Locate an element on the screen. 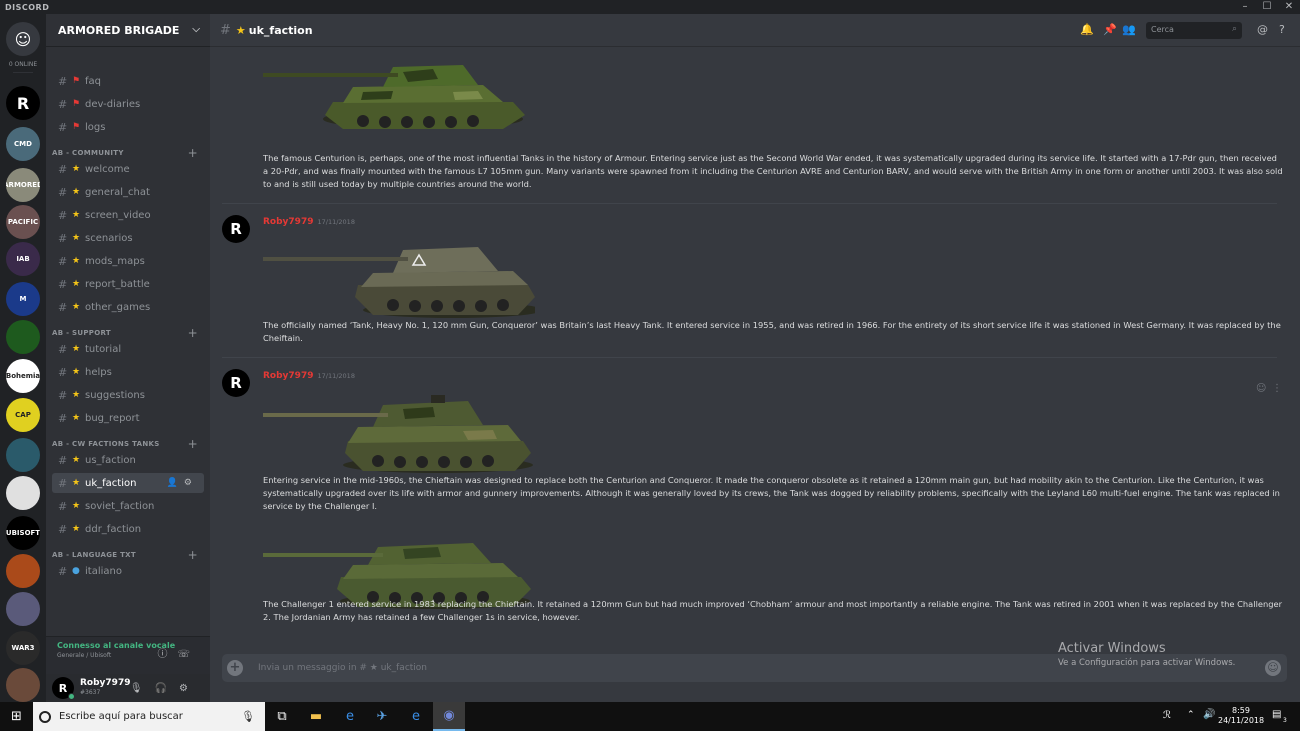 Image resolution: width=1300 pixels, height=731 pixels. server-header: ARMORED BRIGADE ⌵ is located at coordinates (128, 30).